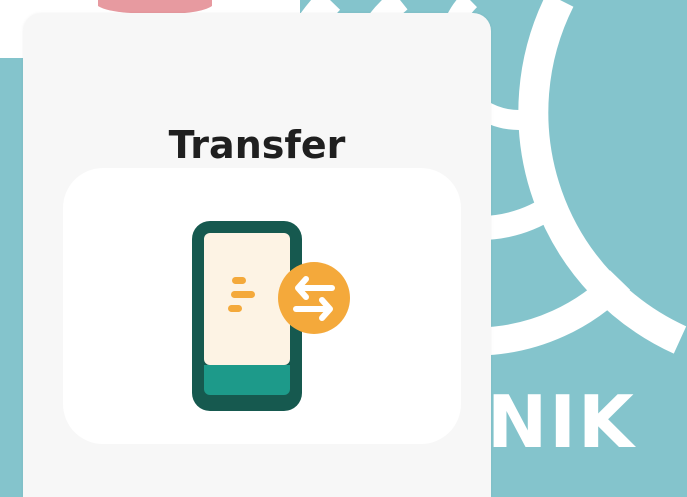  I want to click on brand-logo-text: NIK, so click(561, 422).